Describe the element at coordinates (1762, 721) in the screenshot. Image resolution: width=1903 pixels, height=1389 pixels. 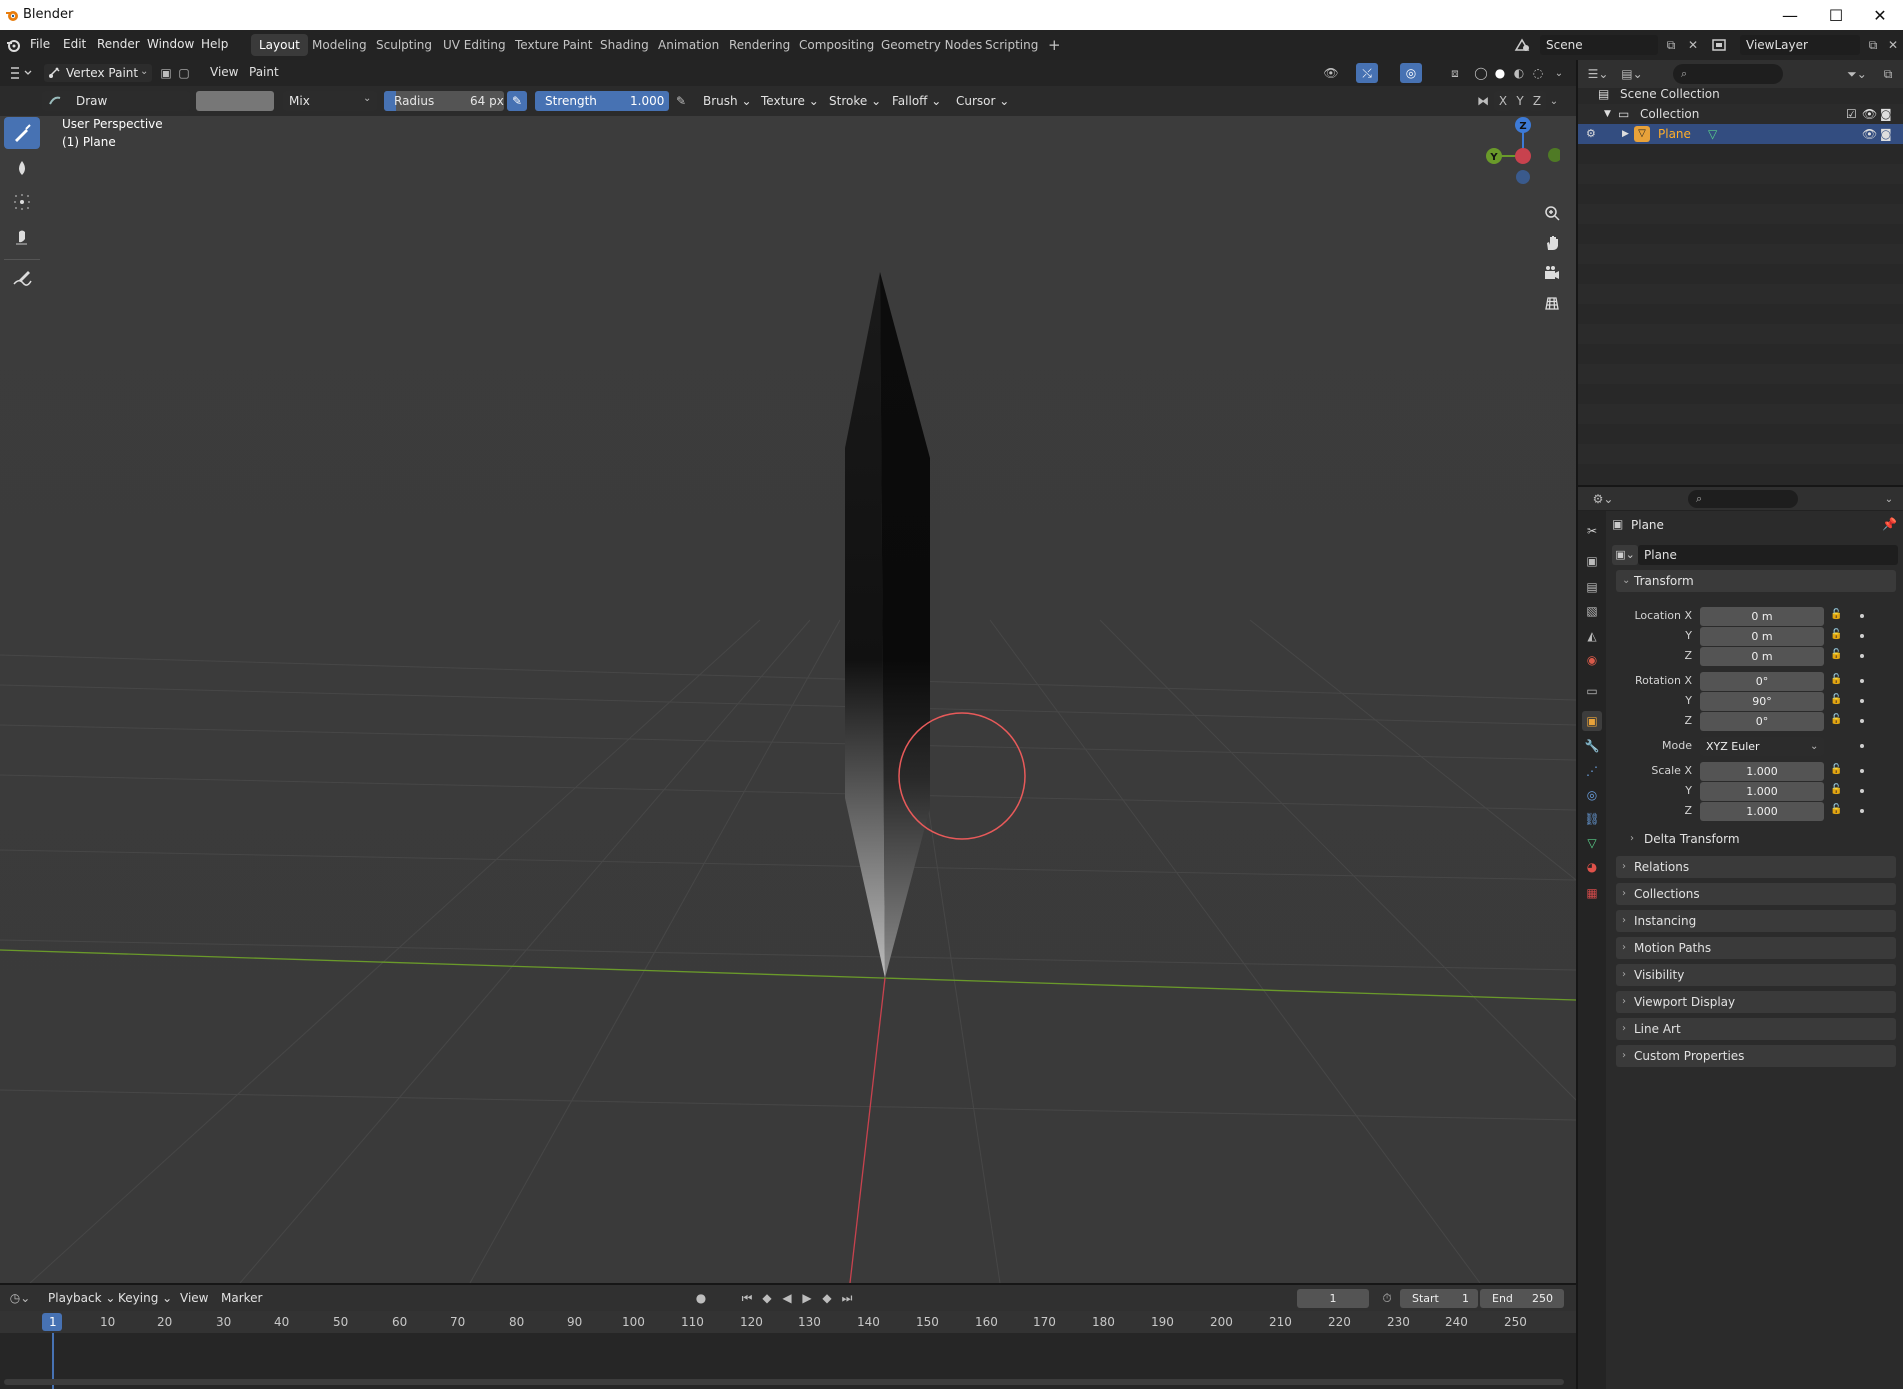
I see `rotation-z-field: 0°` at that location.